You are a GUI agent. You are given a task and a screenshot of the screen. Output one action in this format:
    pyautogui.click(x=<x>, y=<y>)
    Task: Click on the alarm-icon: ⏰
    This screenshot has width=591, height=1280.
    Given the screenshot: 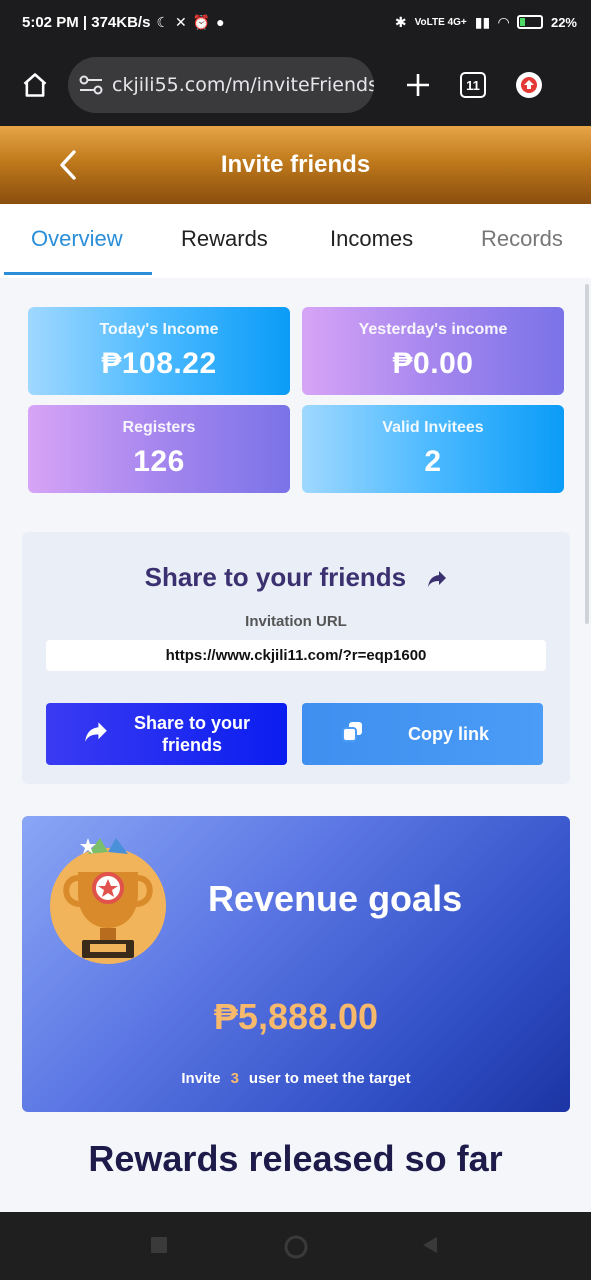 What is the action you would take?
    pyautogui.click(x=201, y=21)
    